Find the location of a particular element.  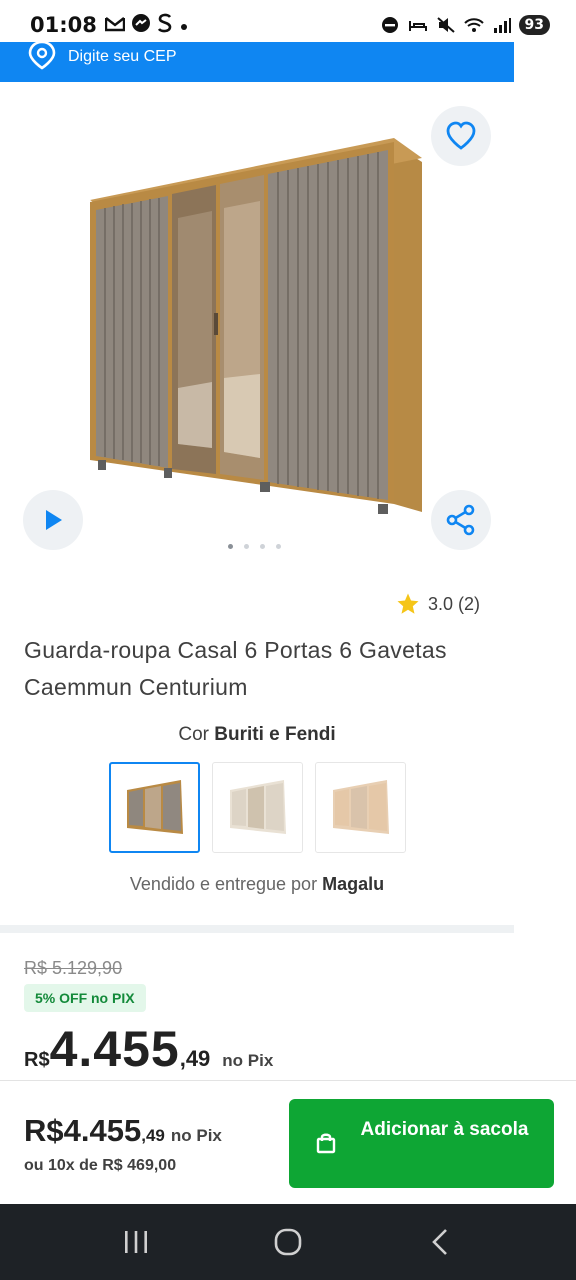

cep-label: Digite seu CEP is located at coordinates (122, 56).